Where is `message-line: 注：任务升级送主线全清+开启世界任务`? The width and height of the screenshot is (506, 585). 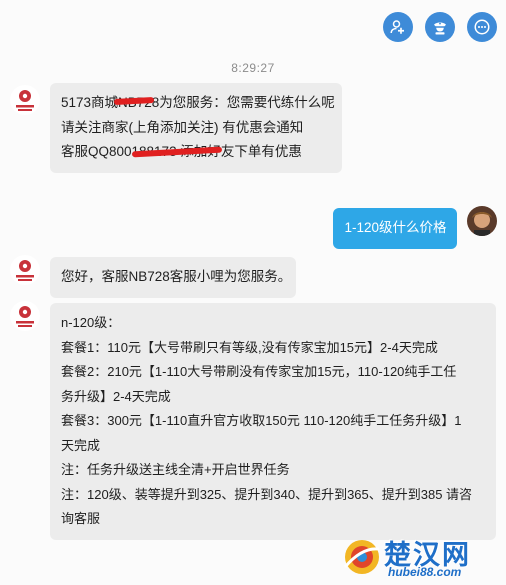 message-line: 注：任务升级送主线全清+开启世界任务 is located at coordinates (175, 469).